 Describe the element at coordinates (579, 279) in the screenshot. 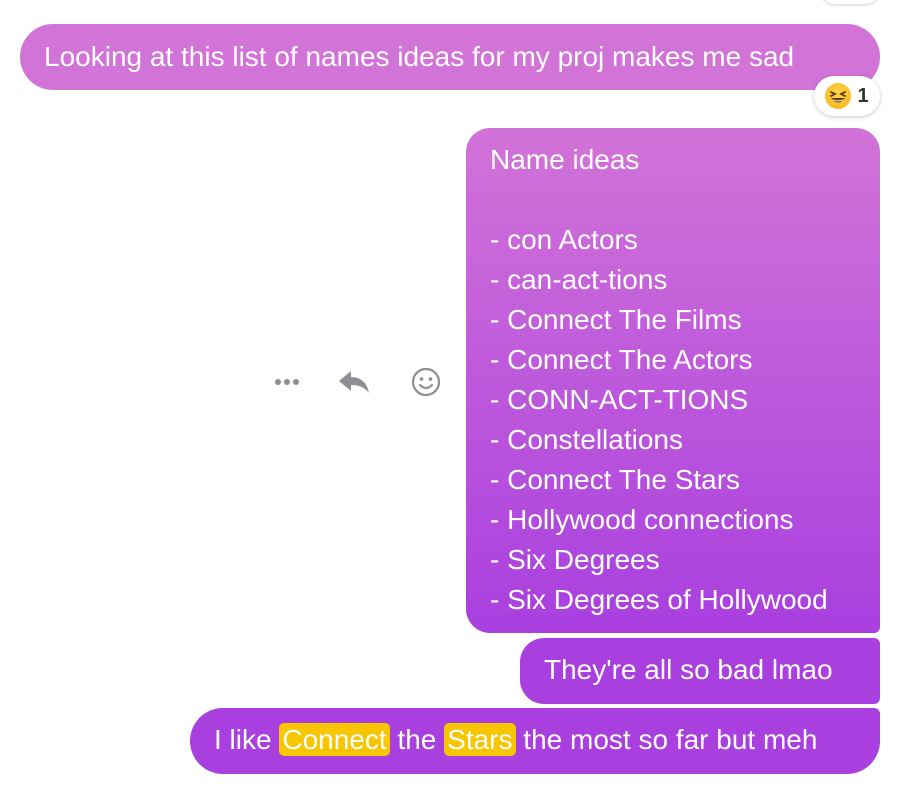

I see `list-item: - can-act-tions` at that location.